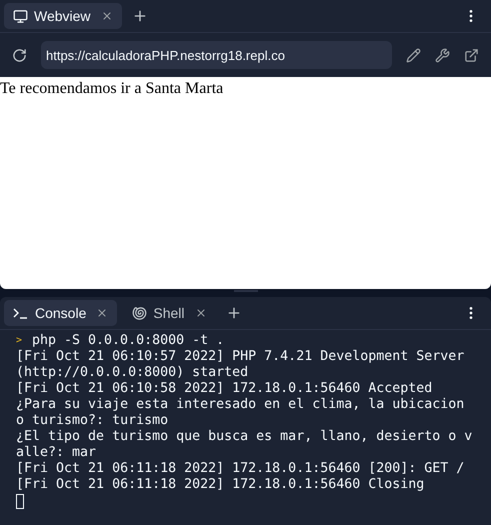  I want to click on console-line: [Fri Oct 21 06:10:57 2022] PHP 7.4.21 Development Server, so click(241, 357).